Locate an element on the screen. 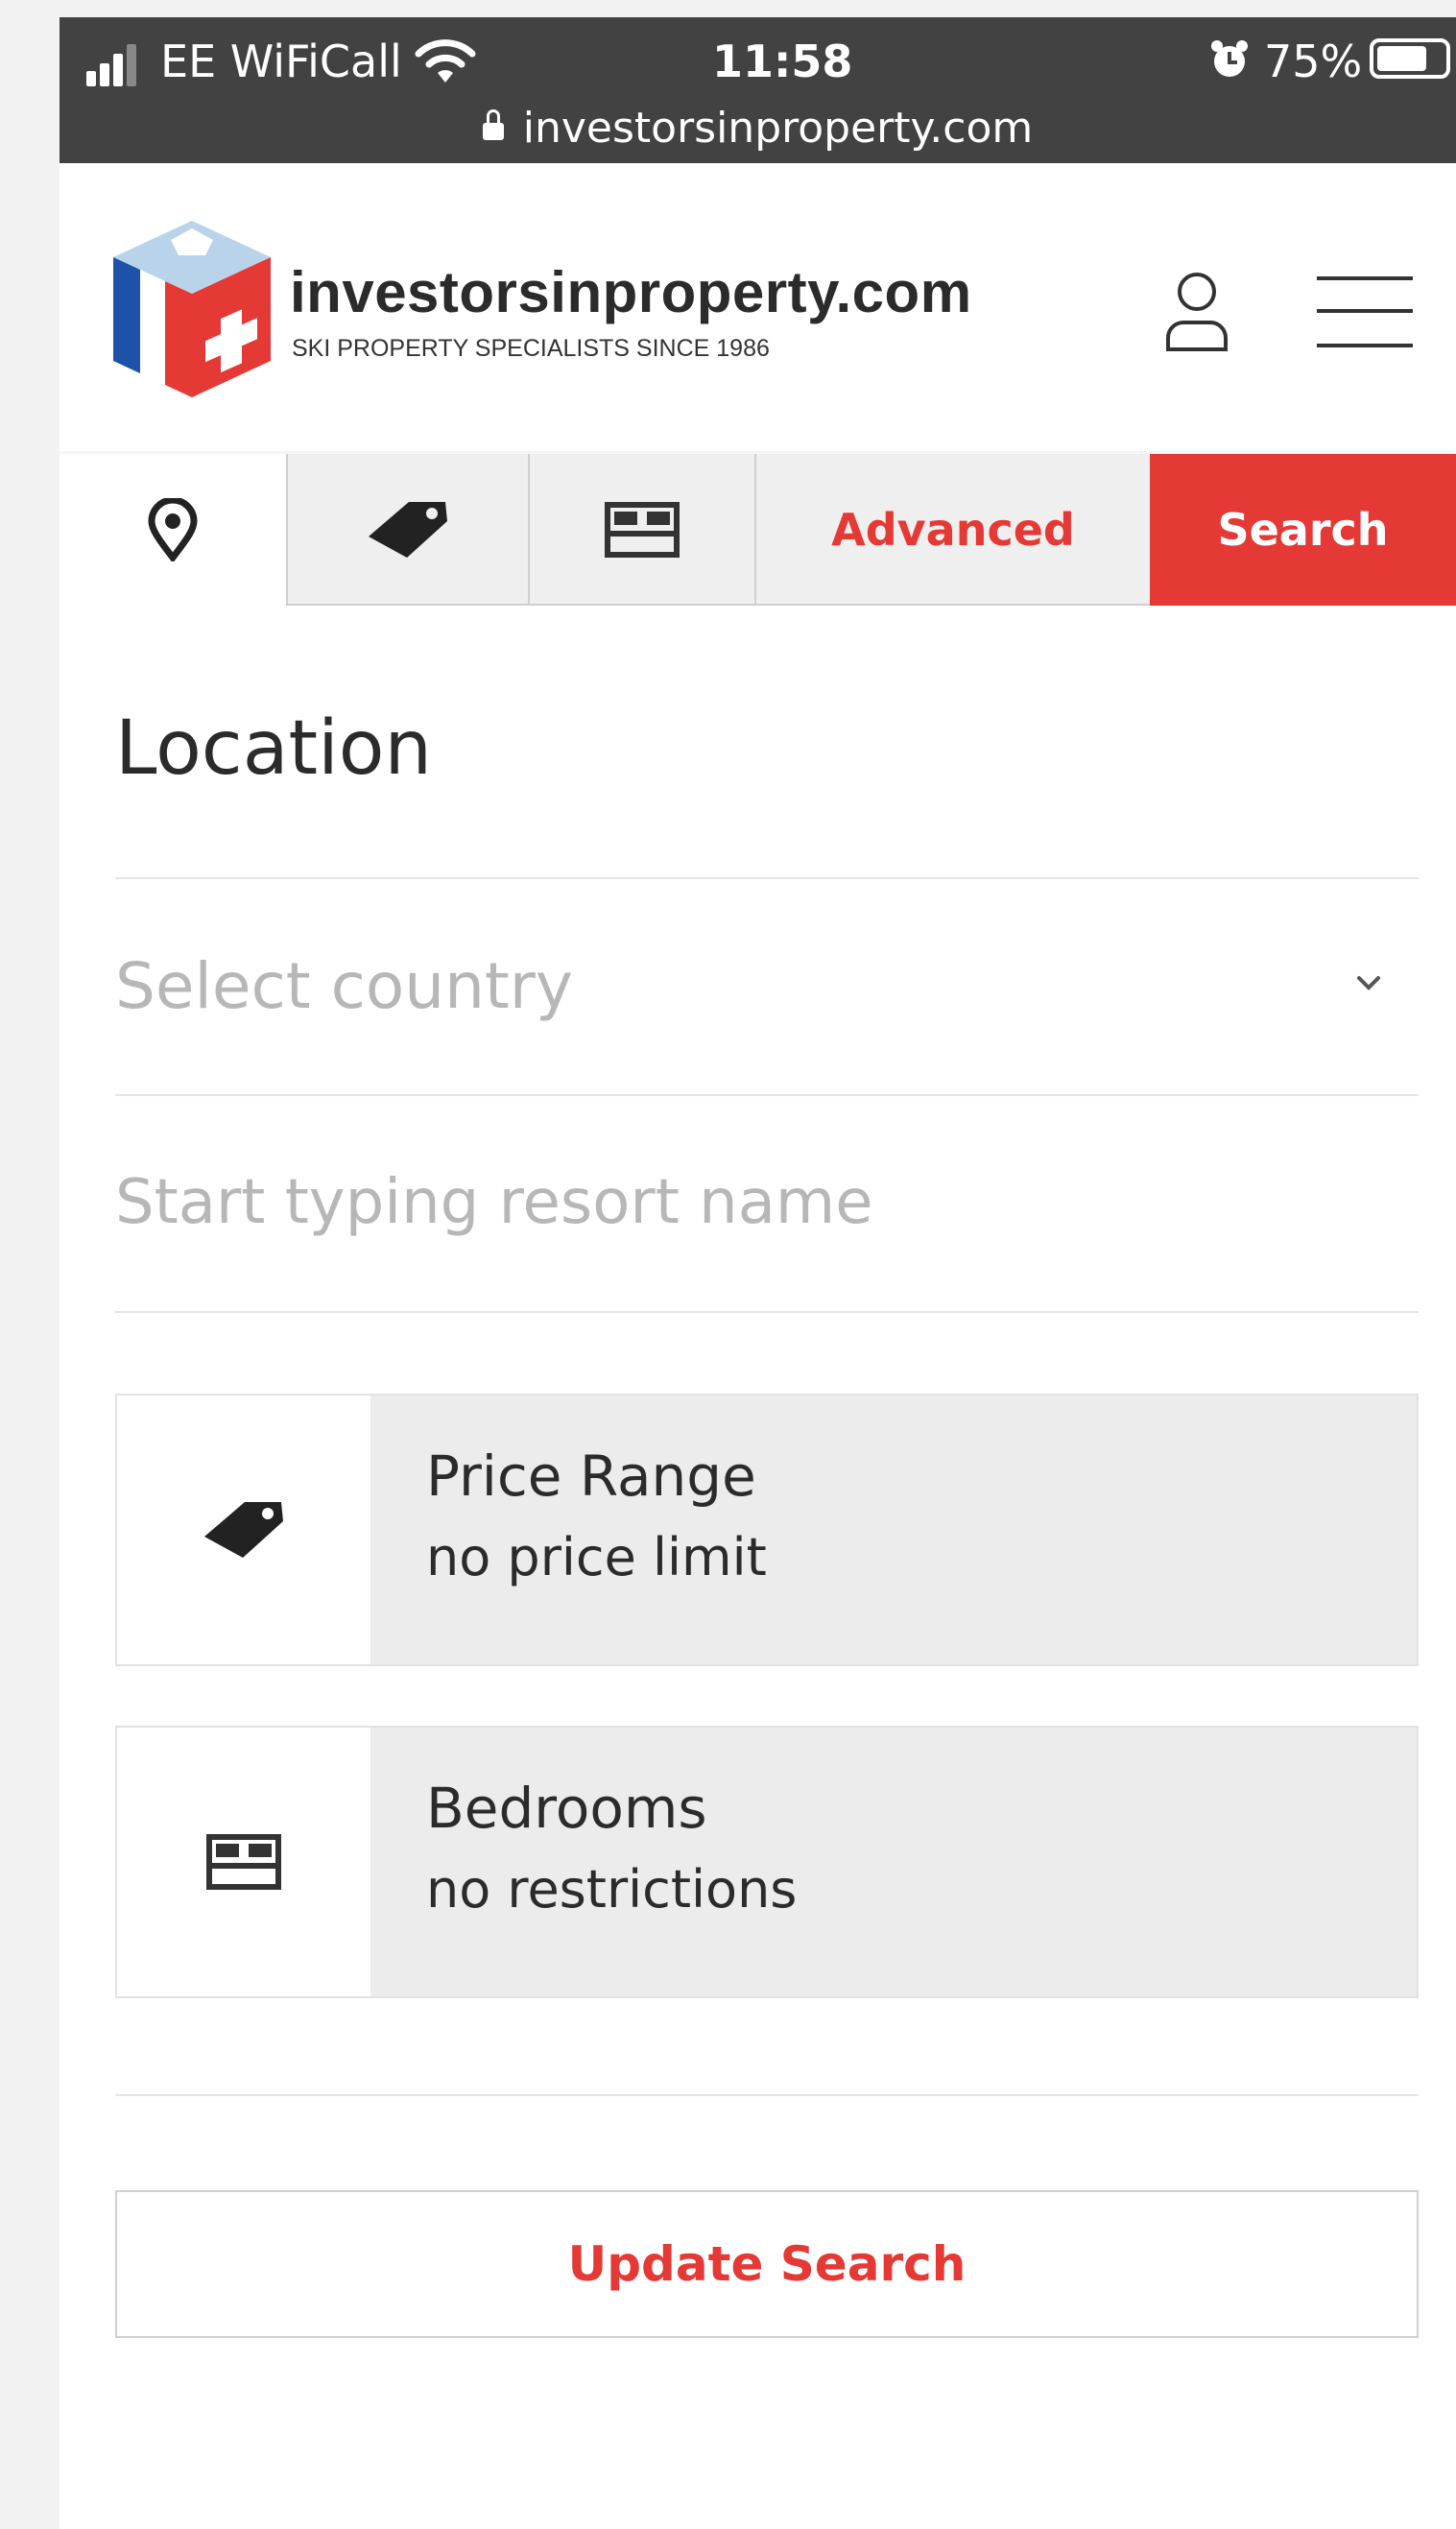 The image size is (1456, 2529). map-pin-icon is located at coordinates (173, 529).